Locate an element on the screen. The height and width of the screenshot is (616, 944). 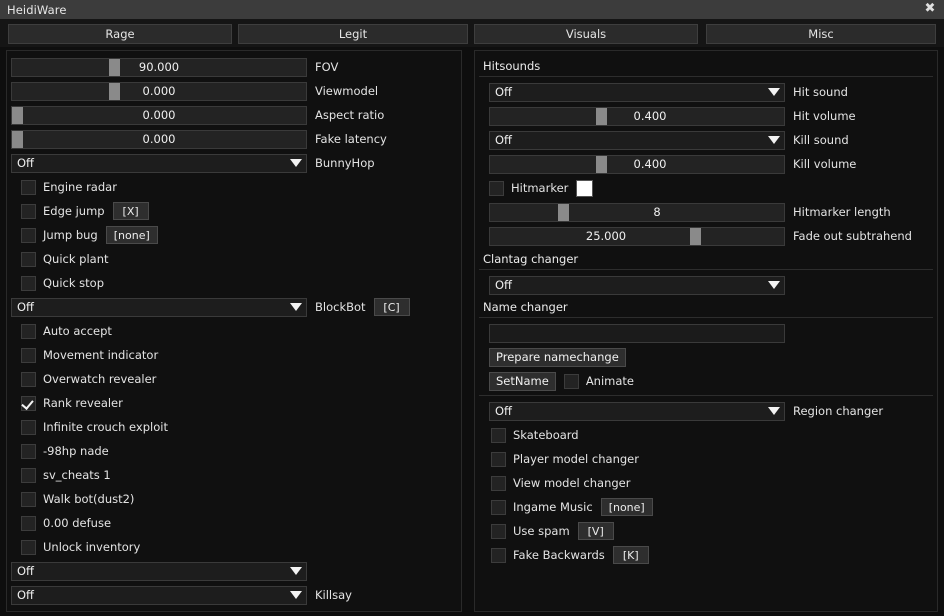
dropdown-killsay: Off is located at coordinates (159, 595).